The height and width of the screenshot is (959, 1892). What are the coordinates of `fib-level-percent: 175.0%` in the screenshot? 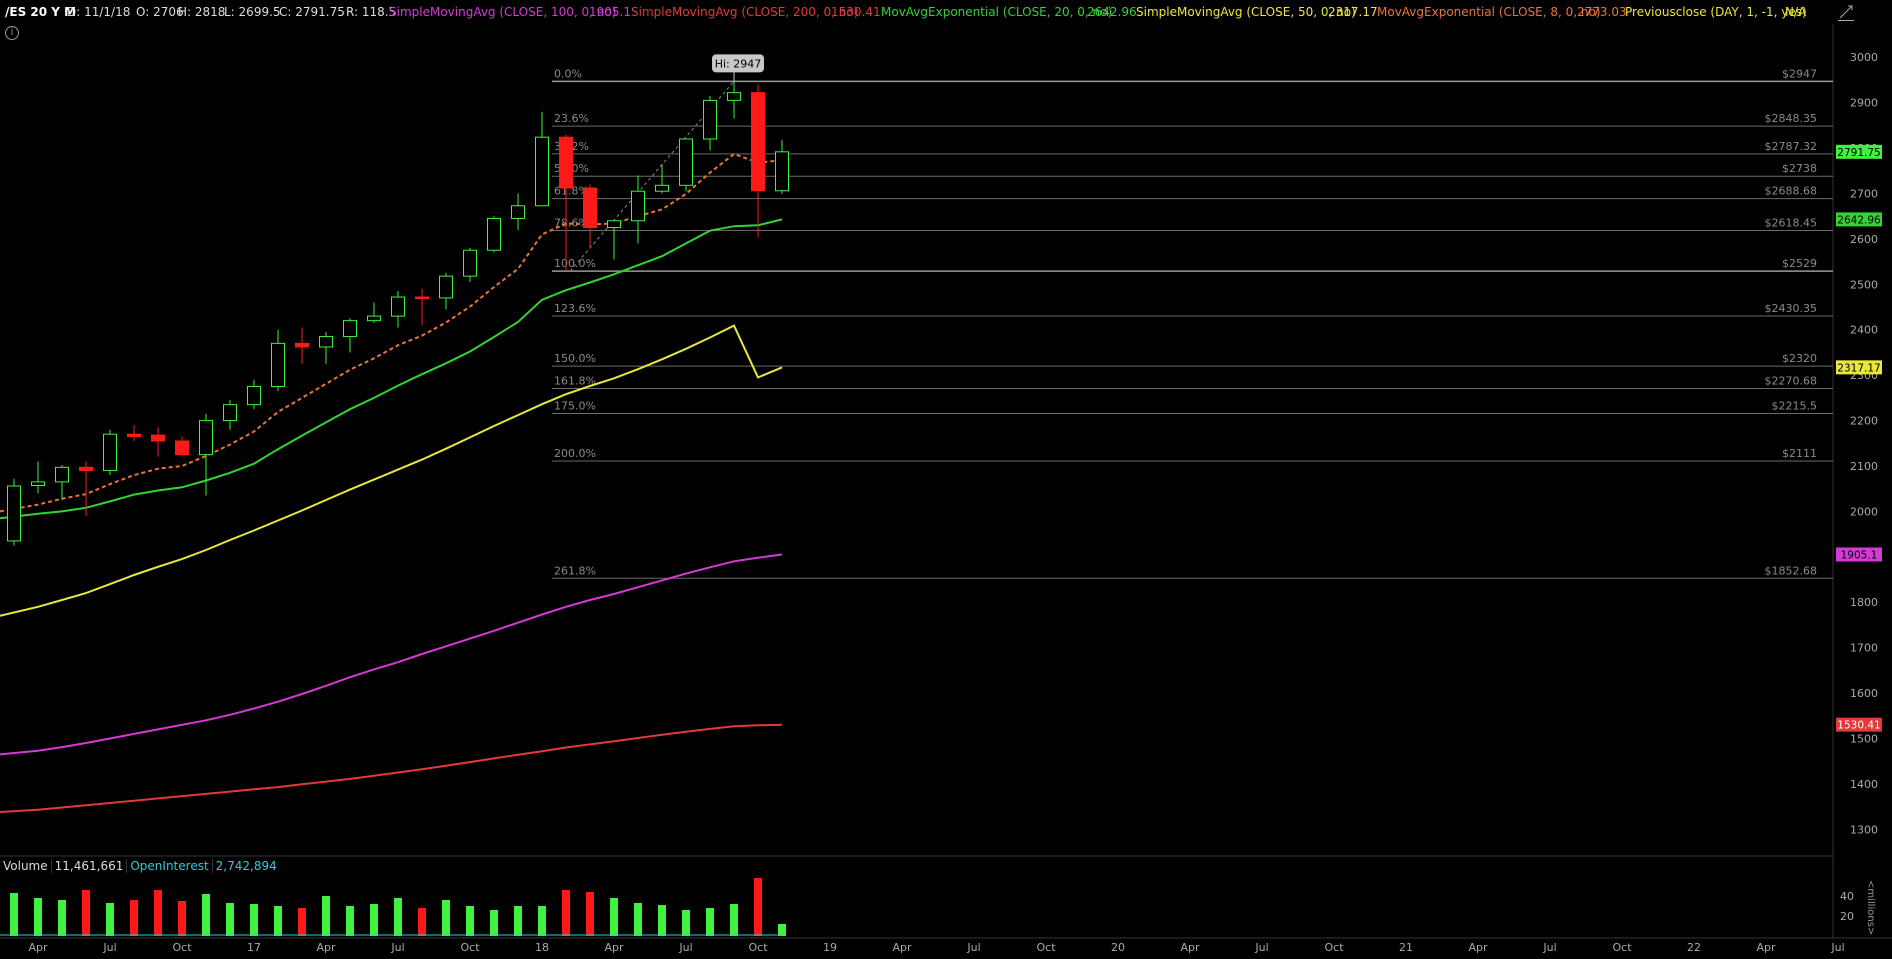 It's located at (575, 406).